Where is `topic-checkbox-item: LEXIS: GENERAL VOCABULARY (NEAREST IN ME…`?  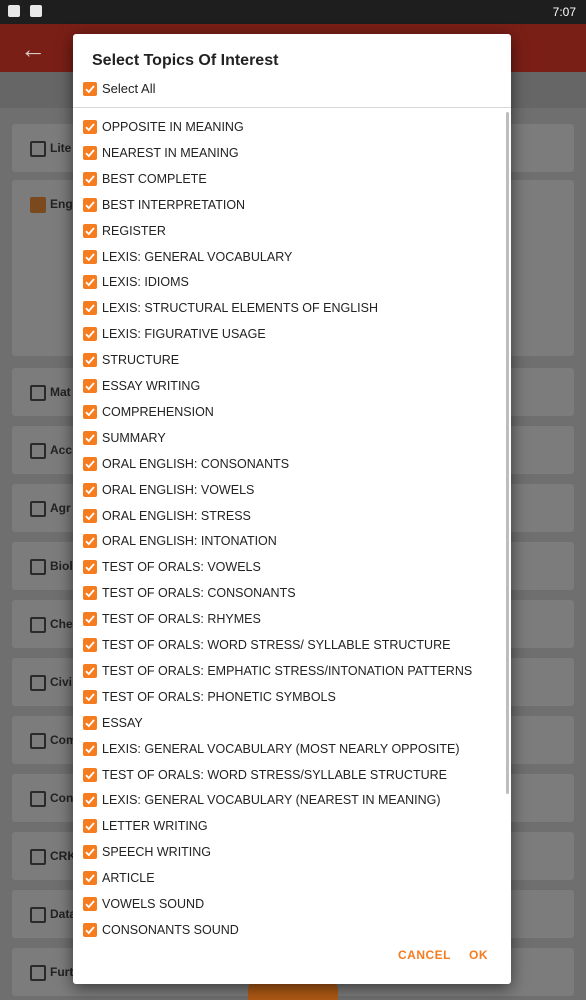
topic-checkbox-item: LEXIS: GENERAL VOCABULARY (NEAREST IN ME… is located at coordinates (293, 800).